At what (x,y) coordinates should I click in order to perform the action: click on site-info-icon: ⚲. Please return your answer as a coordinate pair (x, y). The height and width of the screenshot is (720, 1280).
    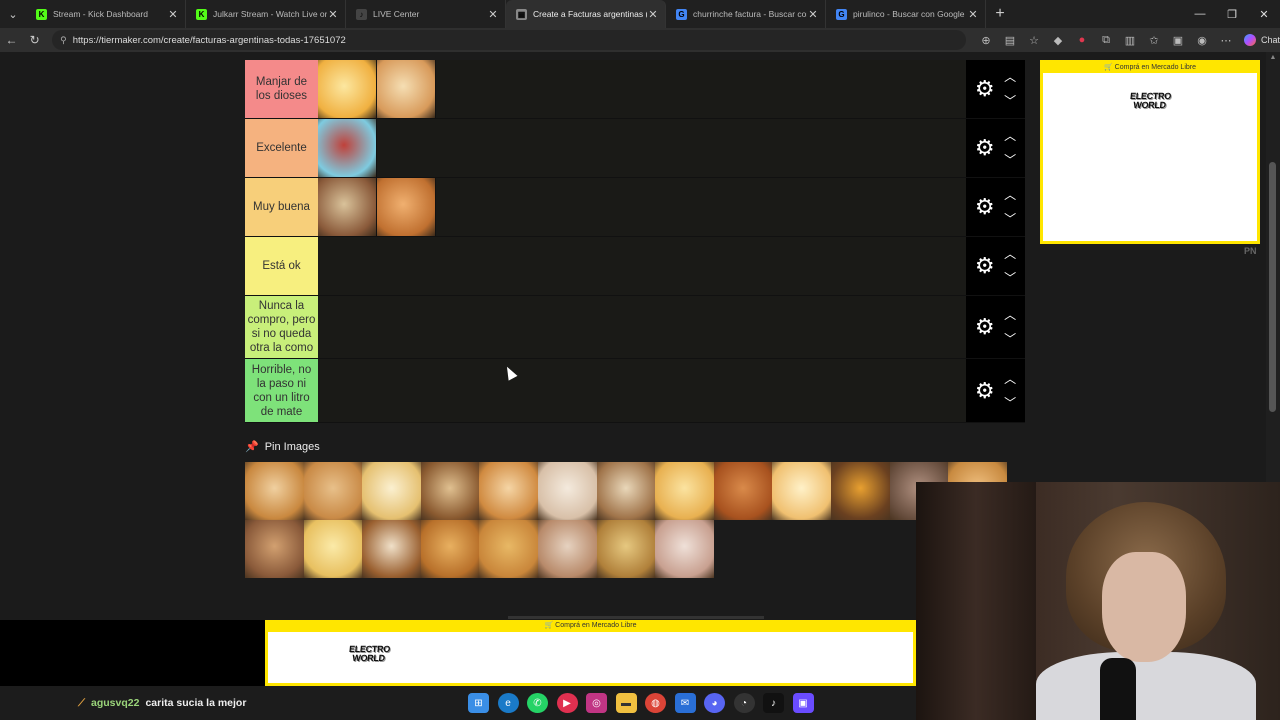
    Looking at the image, I should click on (63, 40).